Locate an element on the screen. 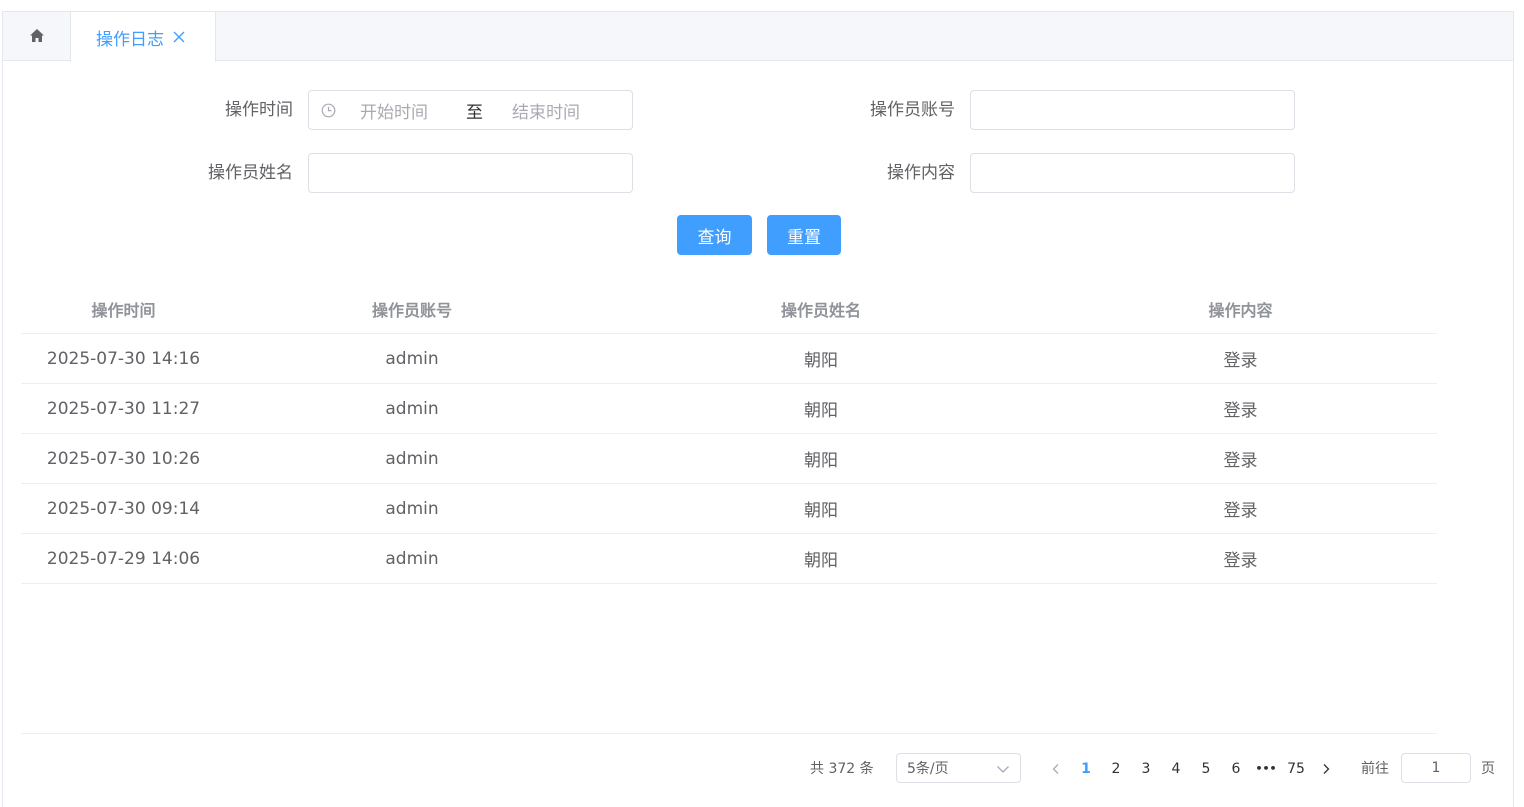  table-bottom-divider is located at coordinates (729, 733).